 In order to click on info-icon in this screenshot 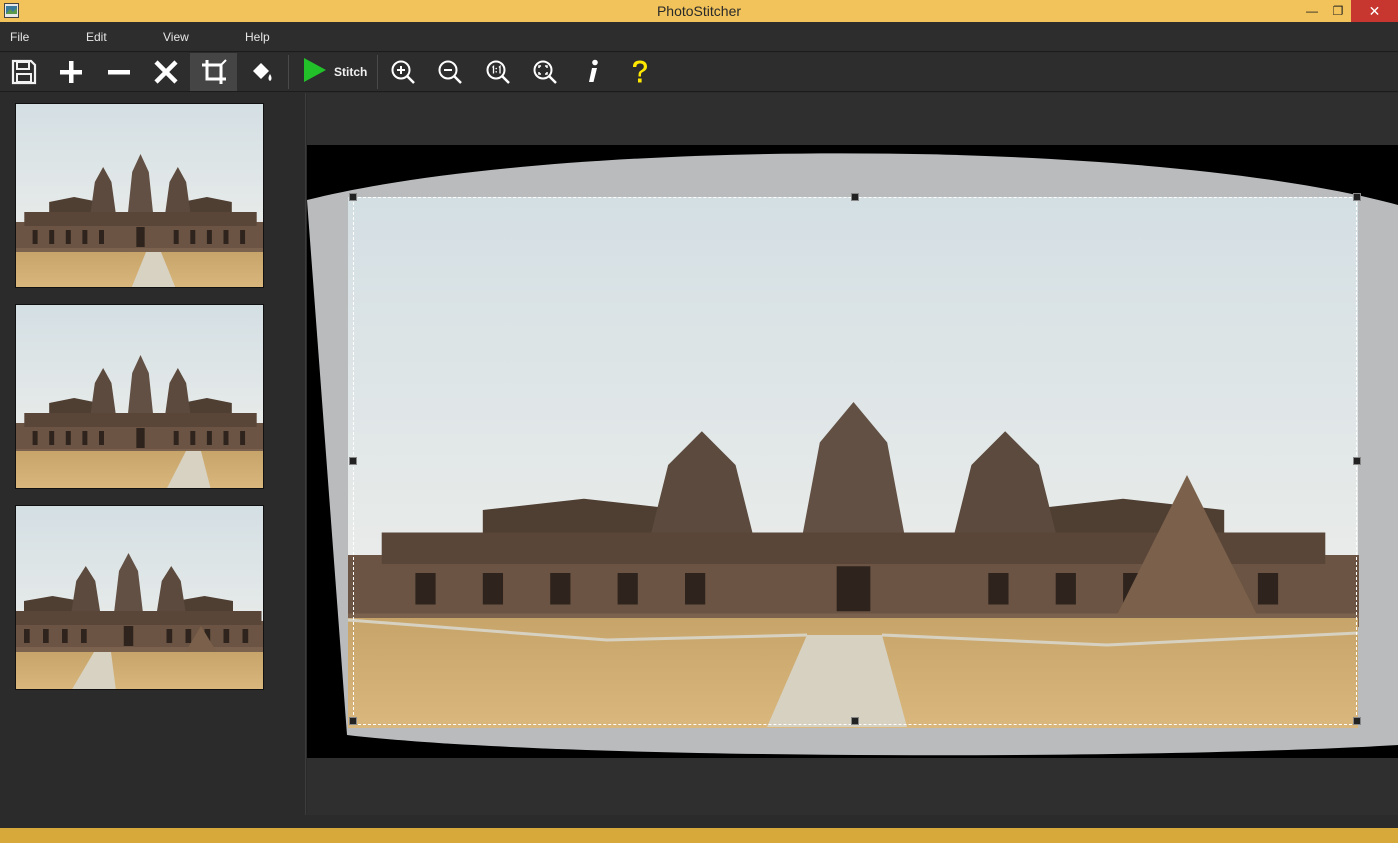, I will do `click(593, 72)`.